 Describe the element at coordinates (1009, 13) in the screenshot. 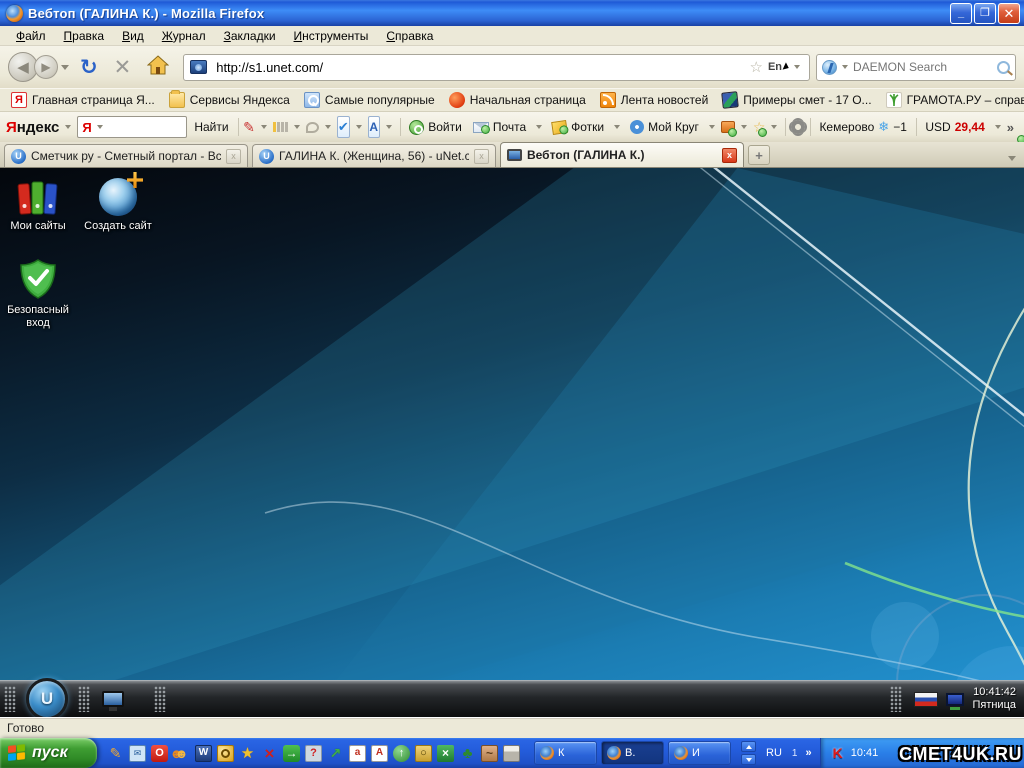

I see `close-button: ✕` at that location.